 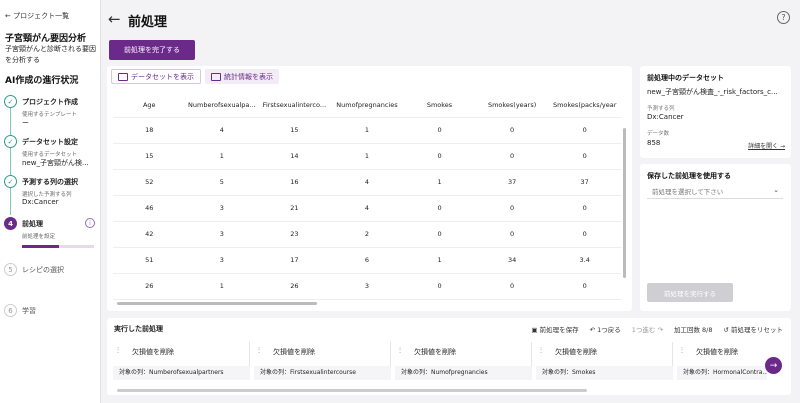 What do you see at coordinates (162, 76) in the screenshot?
I see `tab-label: データセットを表示` at bounding box center [162, 76].